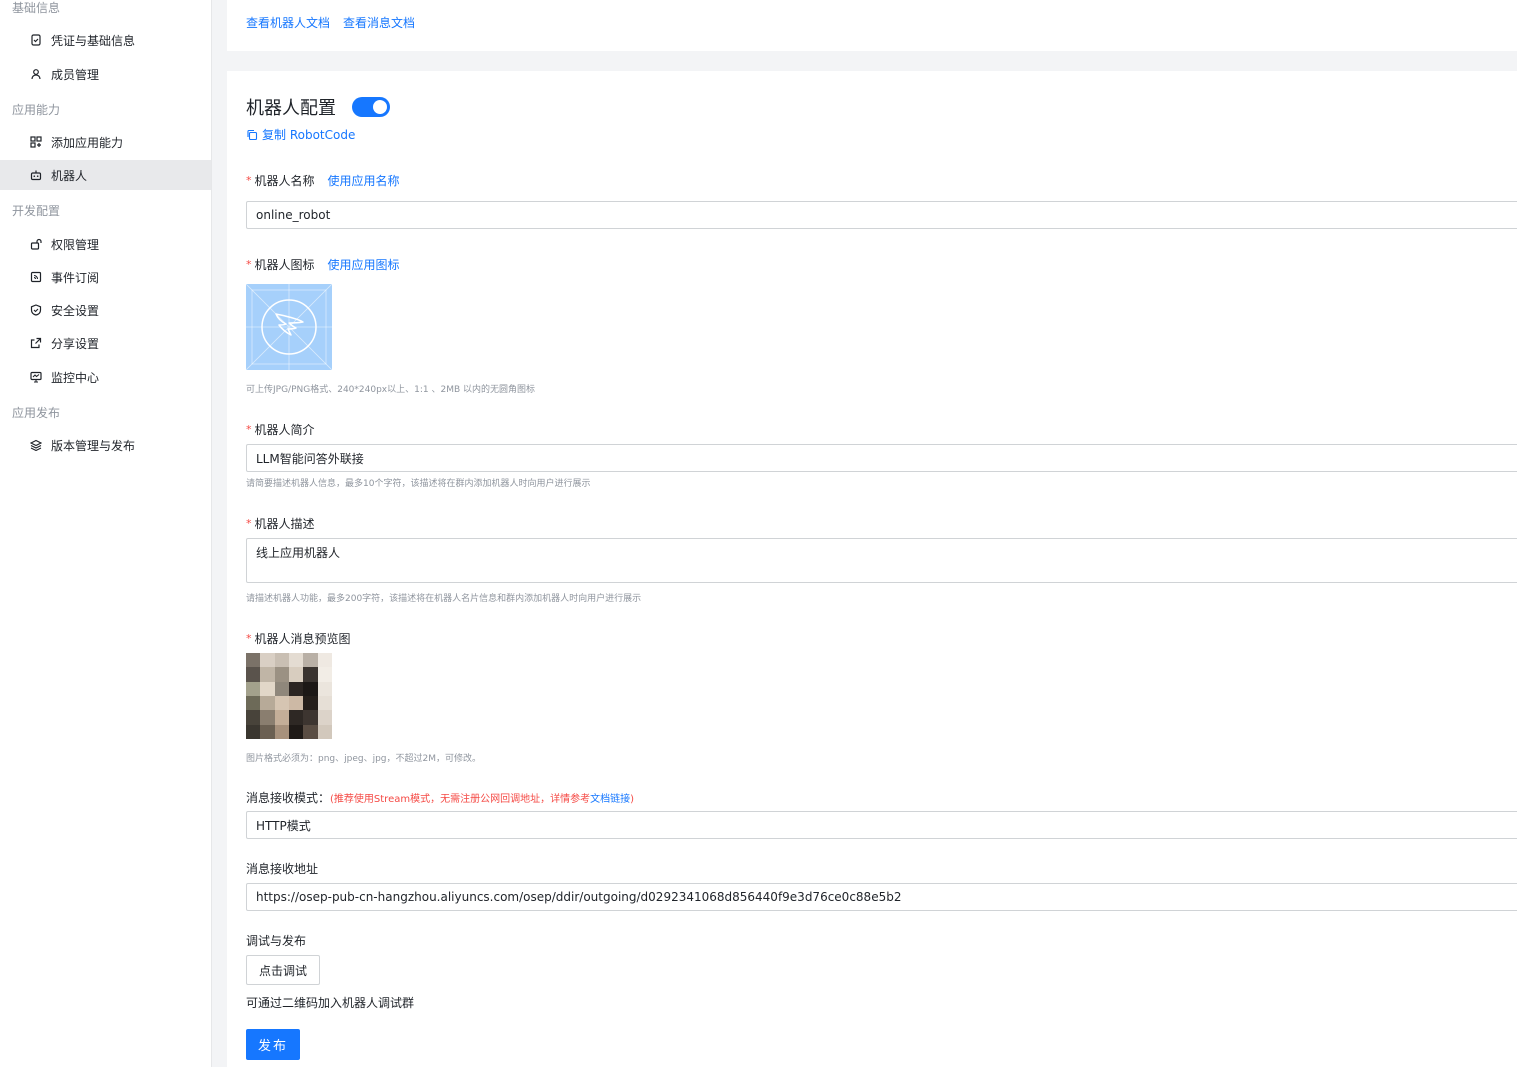  Describe the element at coordinates (309, 135) in the screenshot. I see `copy-robotcode-label: 复制 RobotCode` at that location.